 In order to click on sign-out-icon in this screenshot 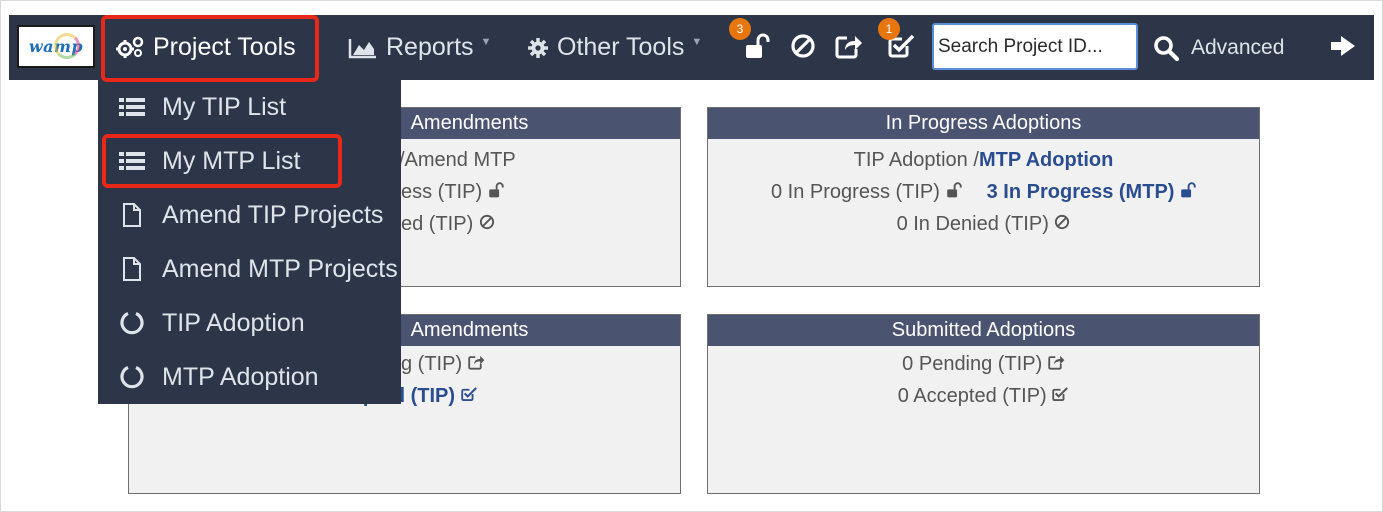, I will do `click(1343, 46)`.